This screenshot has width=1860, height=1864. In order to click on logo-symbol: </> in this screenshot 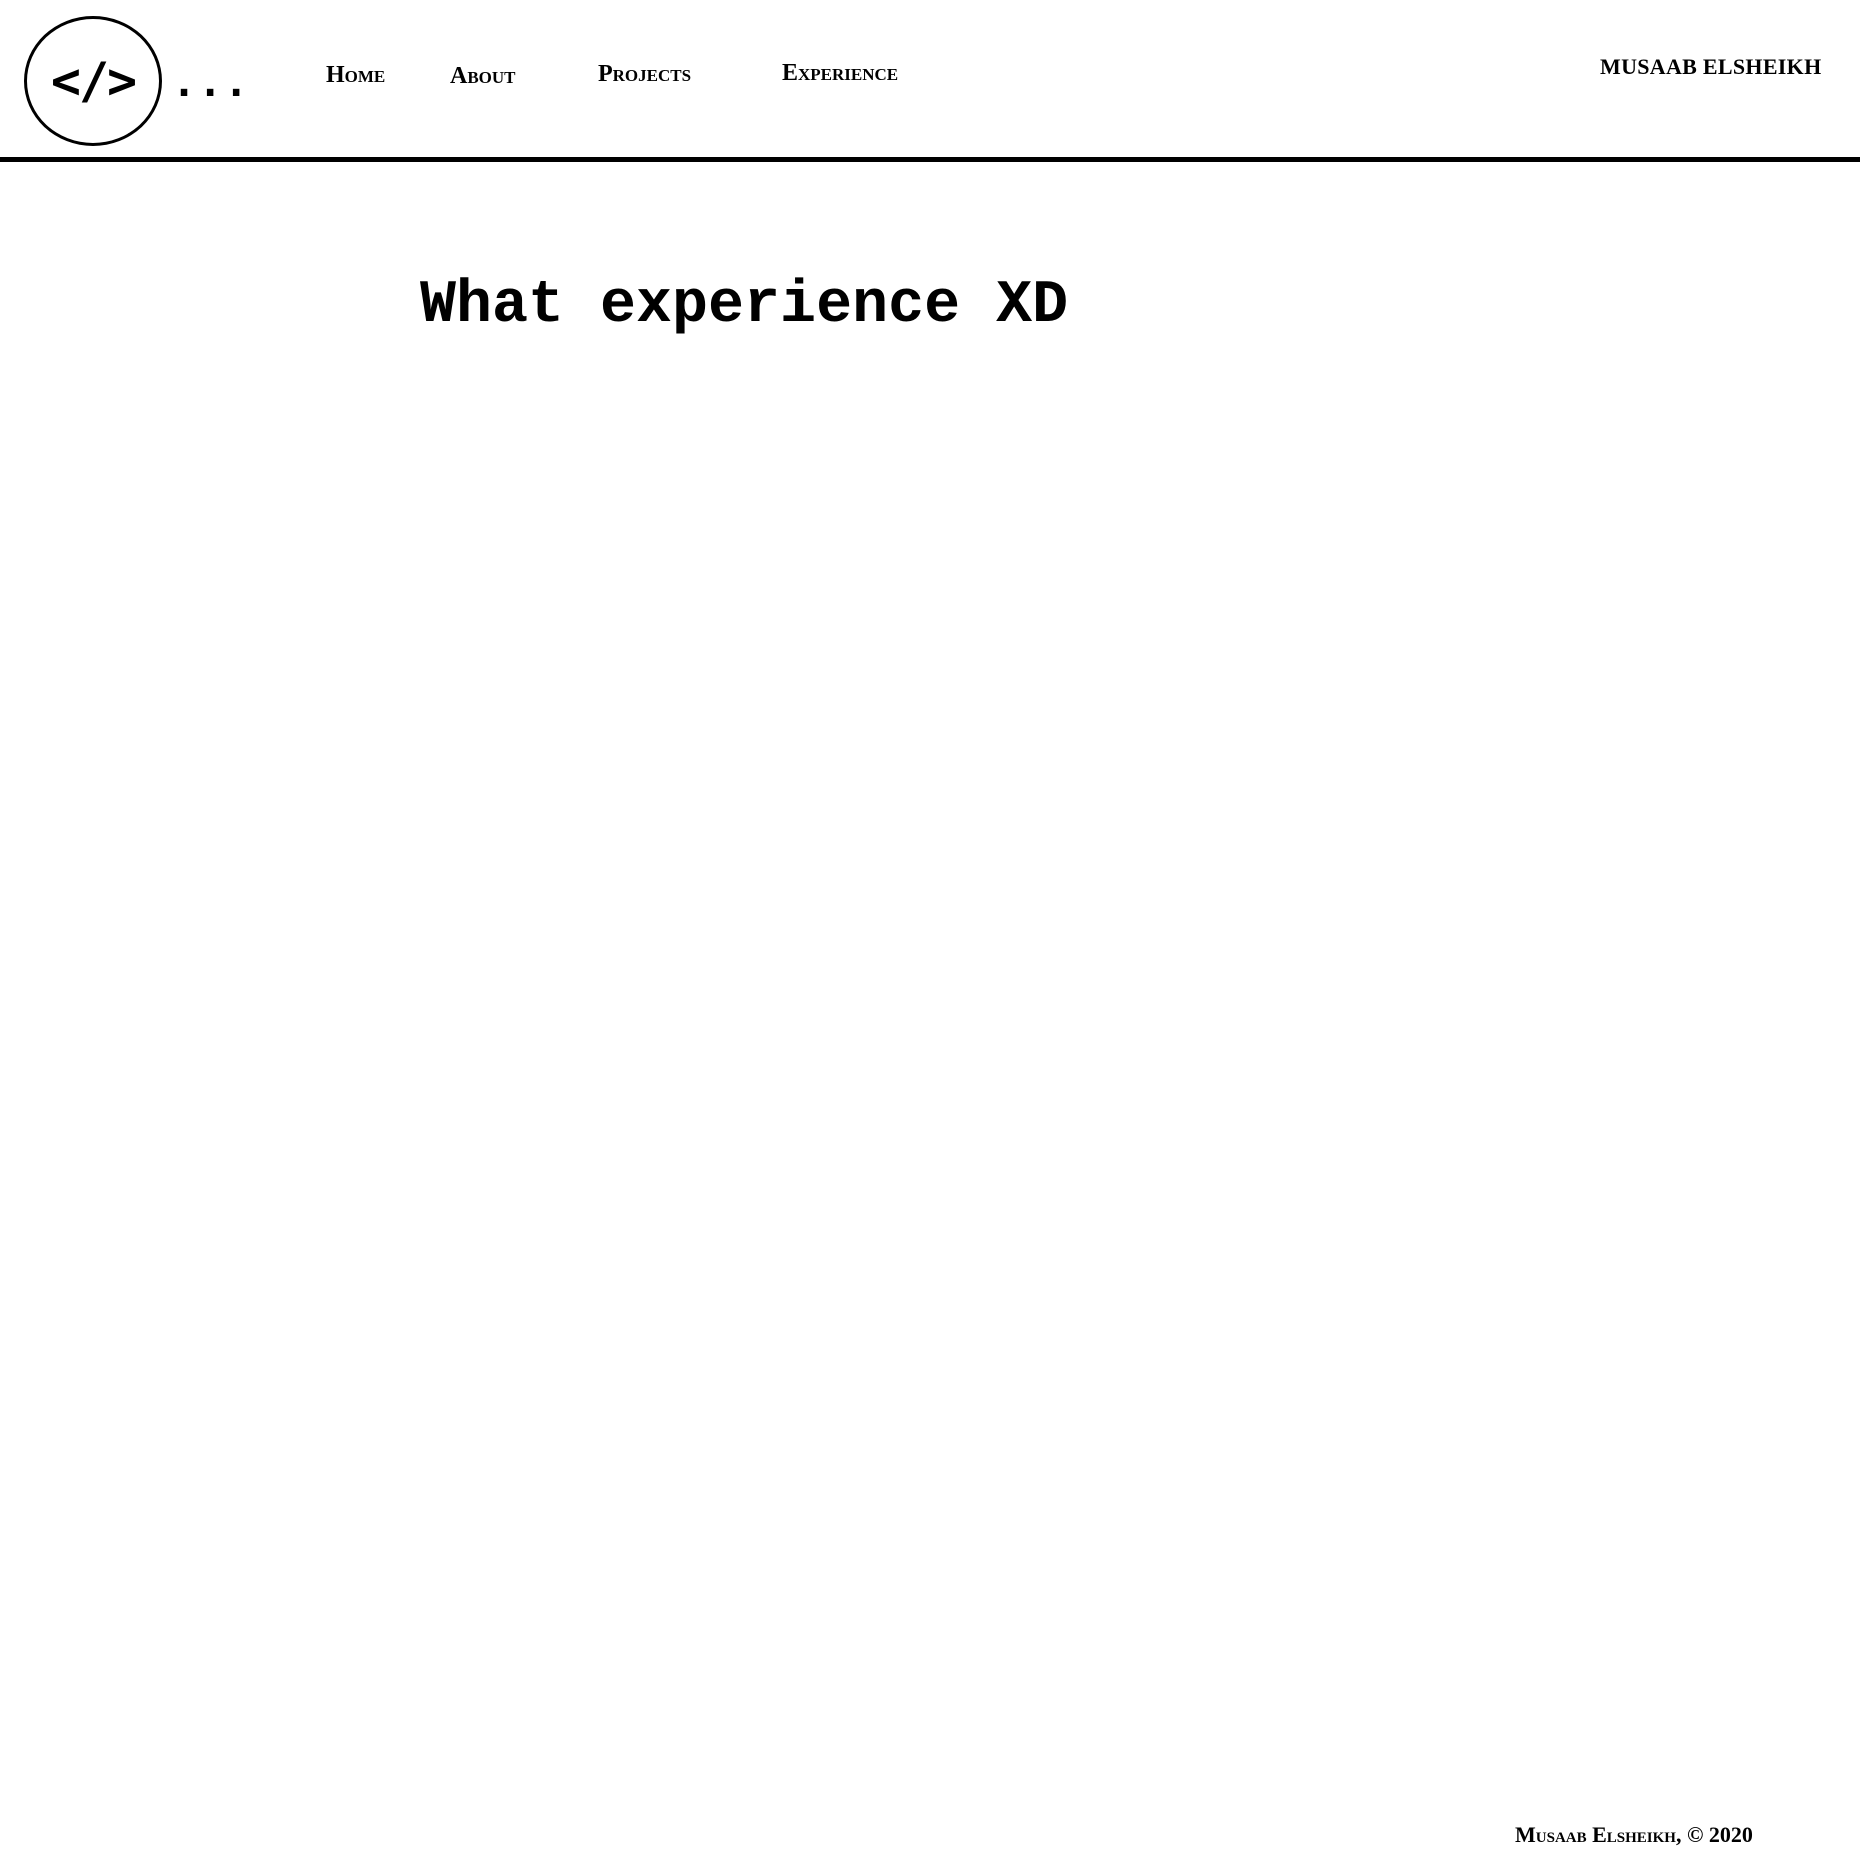, I will do `click(93, 81)`.